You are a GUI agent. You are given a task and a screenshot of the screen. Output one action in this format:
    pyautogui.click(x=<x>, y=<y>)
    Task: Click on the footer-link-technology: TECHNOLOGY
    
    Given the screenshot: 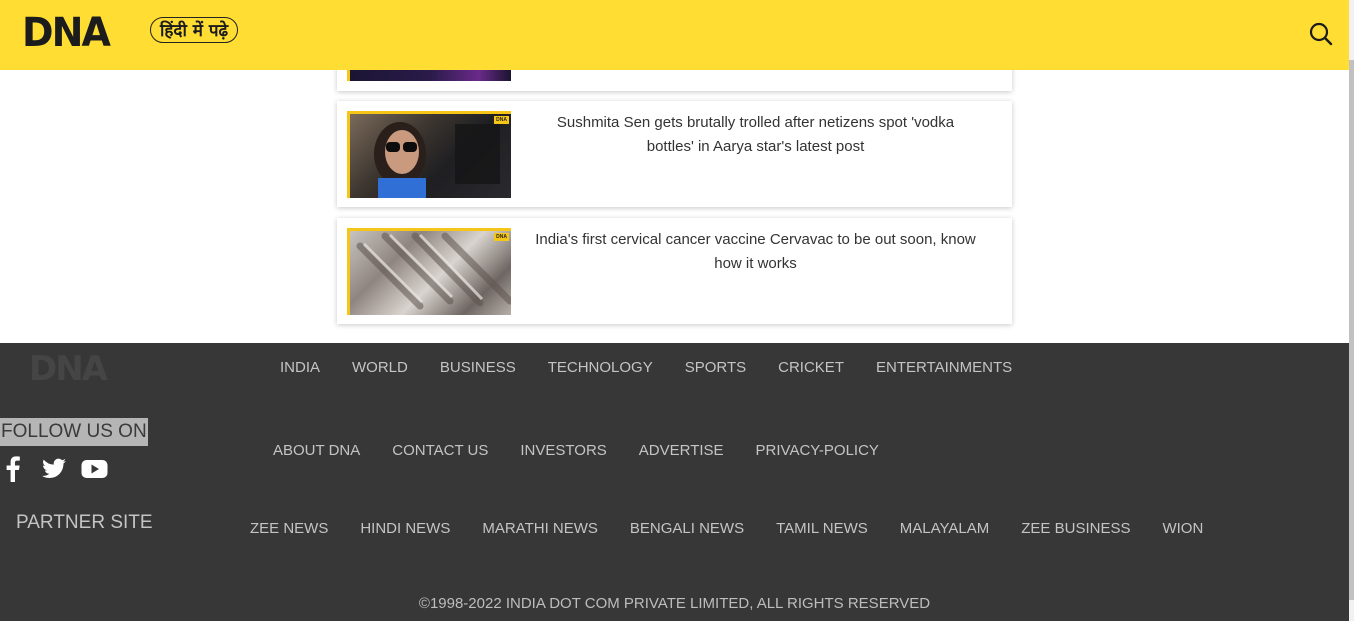 What is the action you would take?
    pyautogui.click(x=600, y=367)
    